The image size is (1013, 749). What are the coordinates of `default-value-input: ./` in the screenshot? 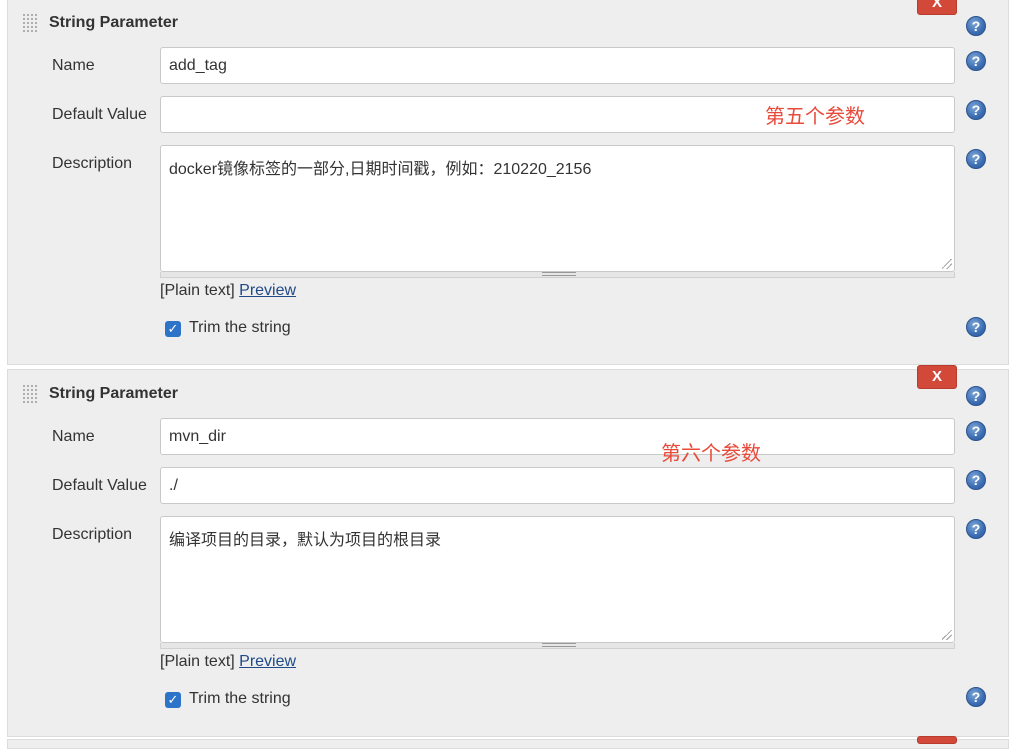 It's located at (557, 485).